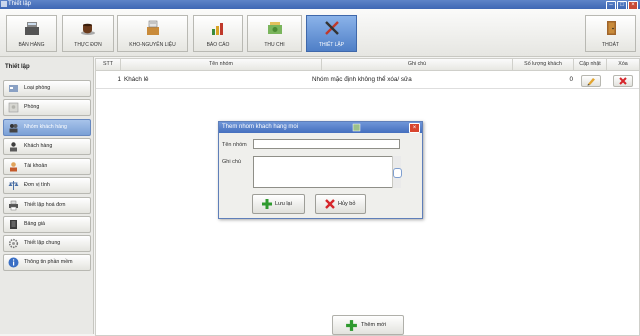 Image resolution: width=640 pixels, height=336 pixels. I want to click on cancel-button: Hủy bỏ, so click(340, 204).